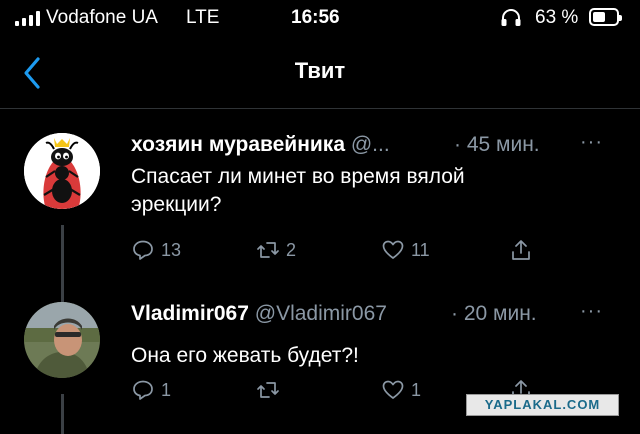 This screenshot has height=434, width=640. I want to click on status-bar: Vodafone UA LTE 16:56 63 %, so click(320, 19).